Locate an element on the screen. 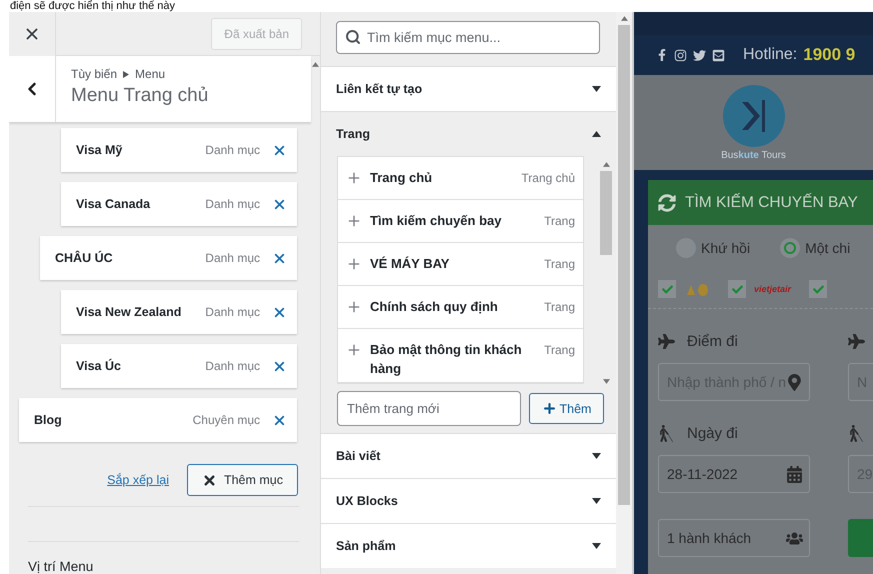 This screenshot has width=873, height=574. add-page-button: Thêm is located at coordinates (566, 408).